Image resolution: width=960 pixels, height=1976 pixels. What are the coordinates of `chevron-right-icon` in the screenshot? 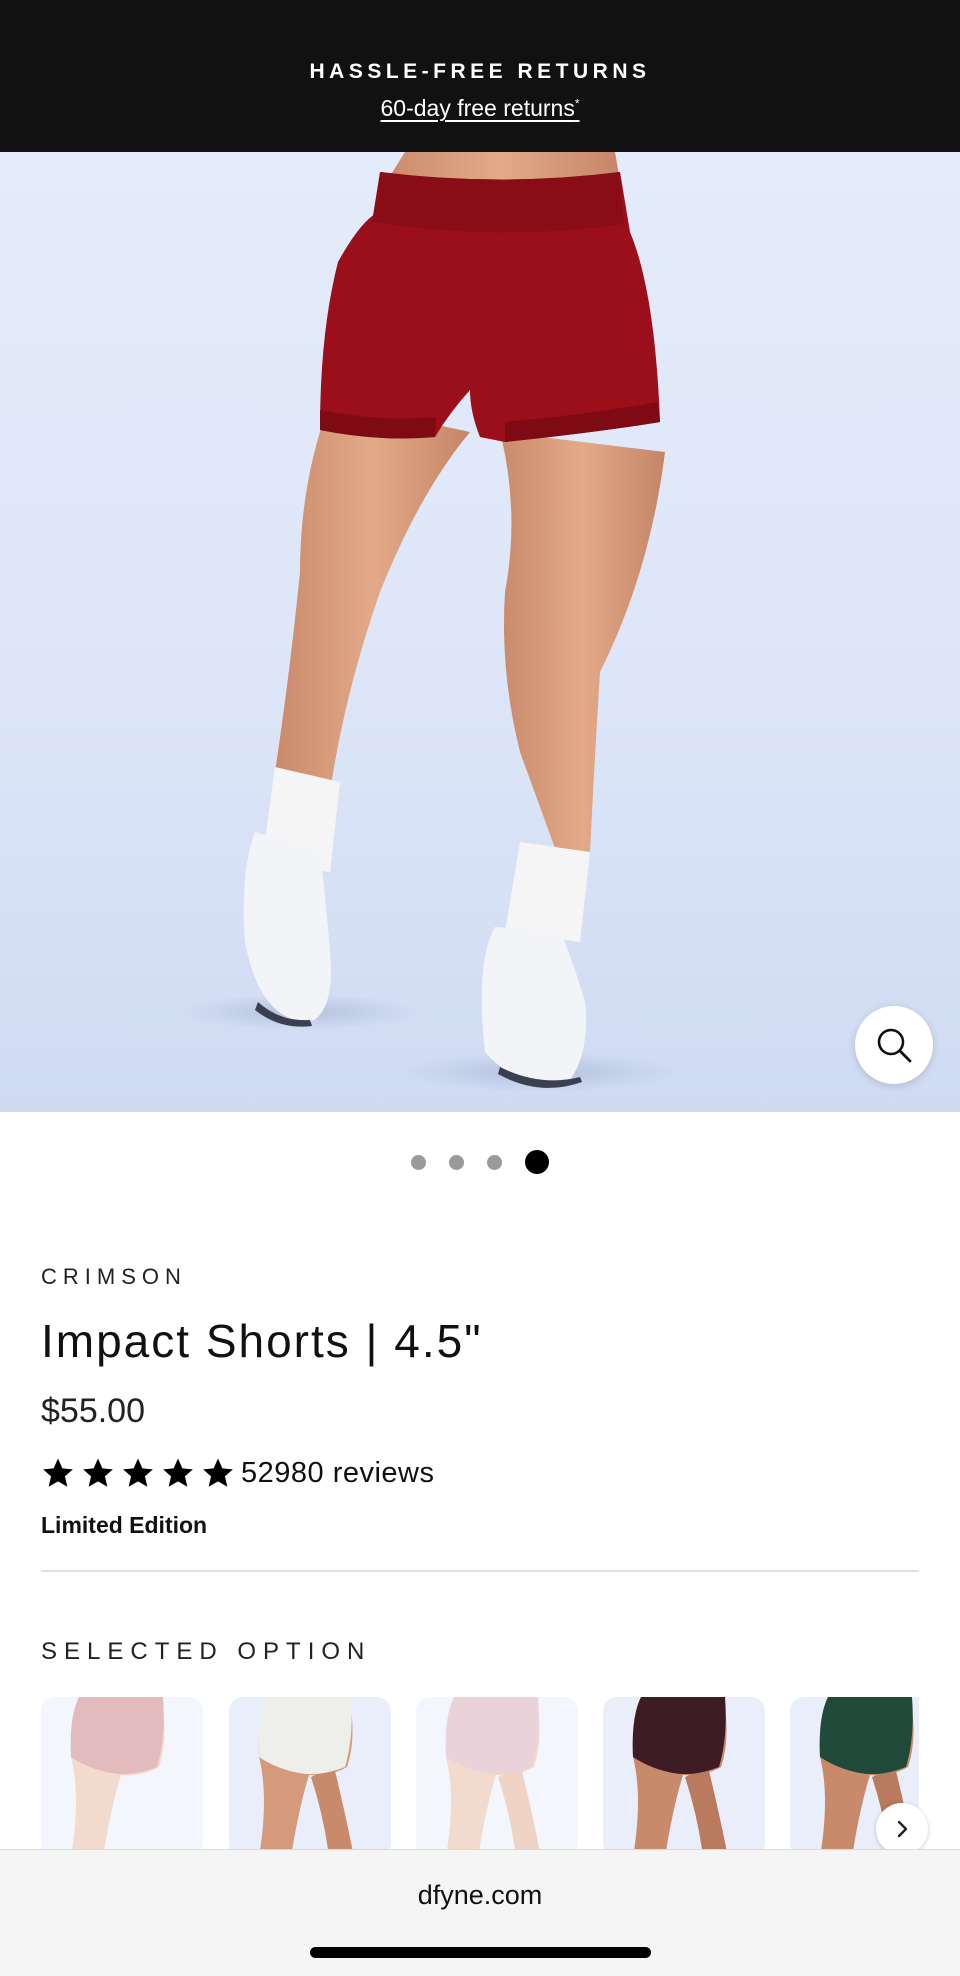 It's located at (902, 1829).